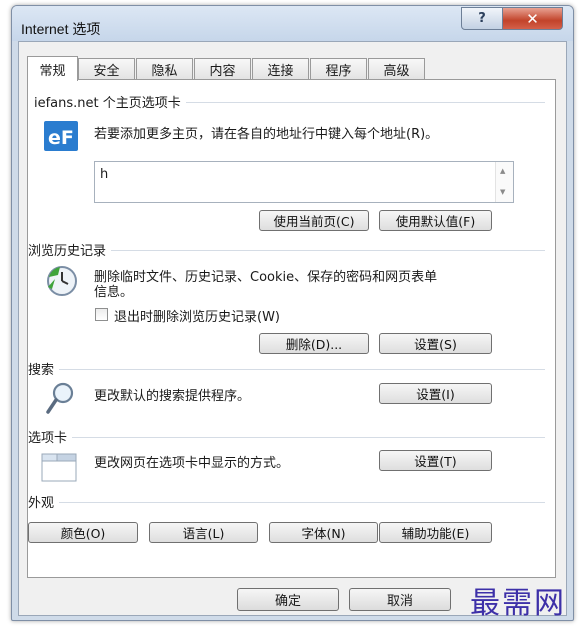  What do you see at coordinates (192, 463) in the screenshot?
I see `tabs-description: 更改网页在选项卡中显示的方式。` at bounding box center [192, 463].